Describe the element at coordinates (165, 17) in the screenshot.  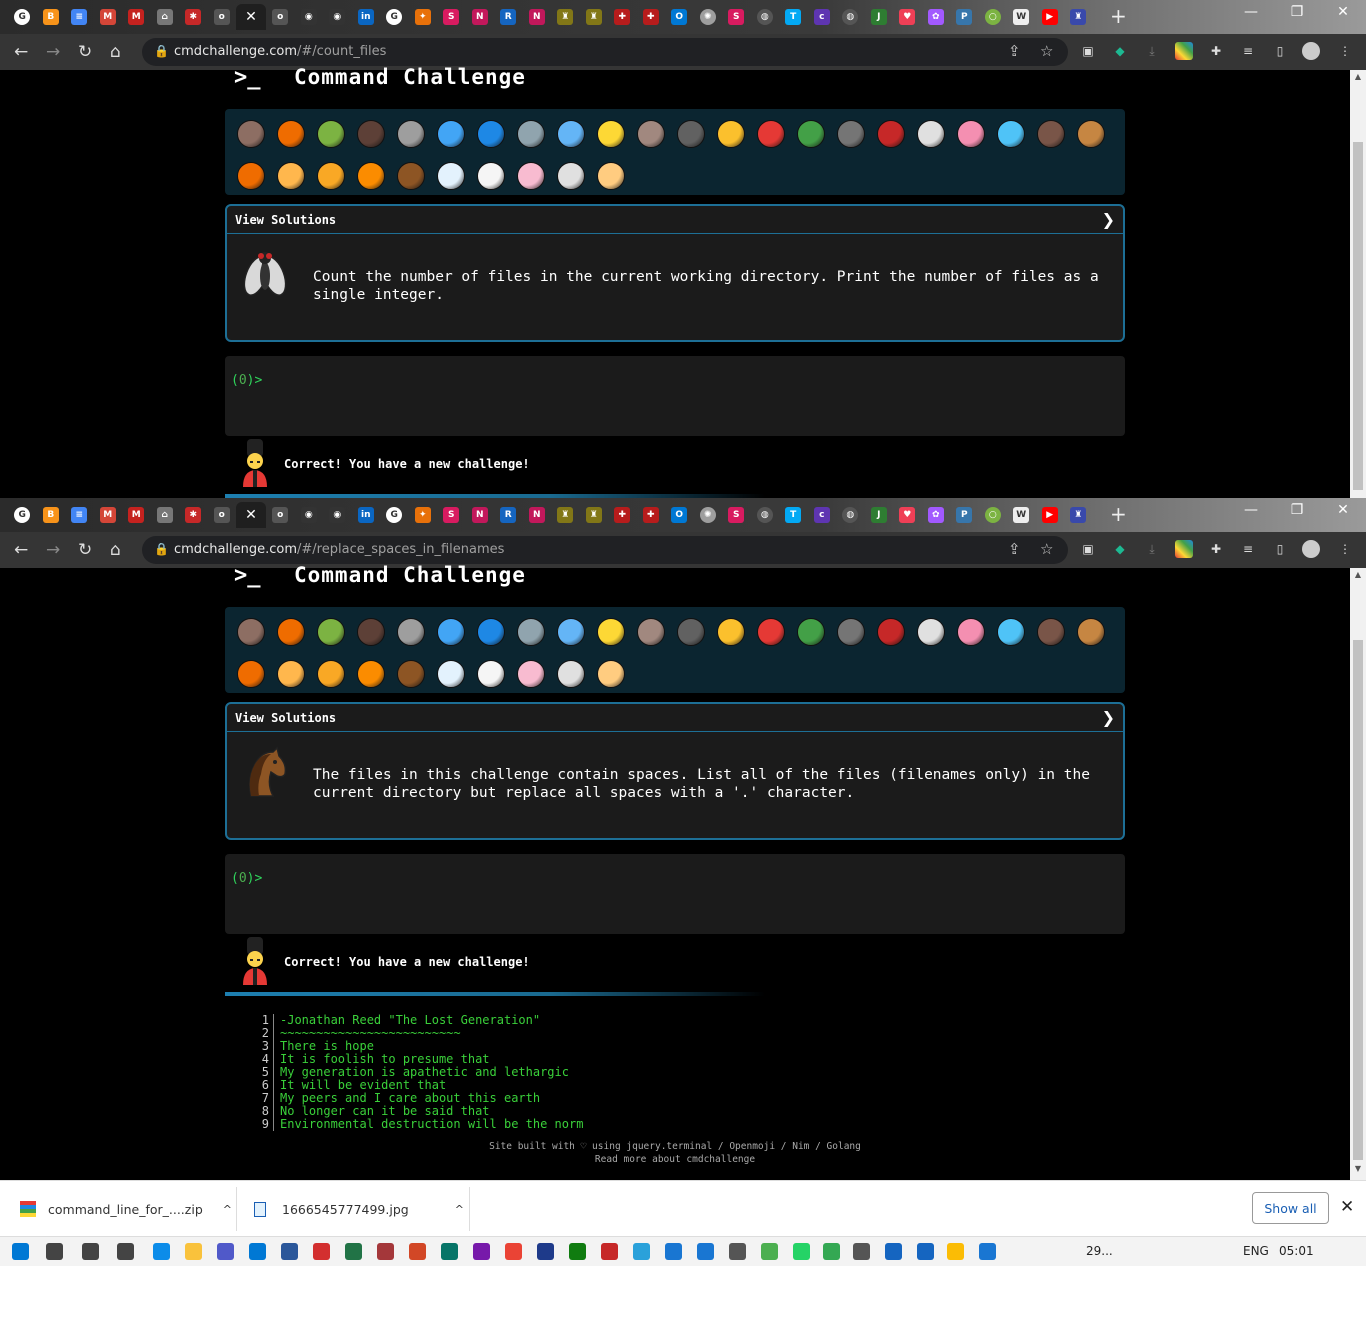
I see `browser-tab: ⌂` at that location.